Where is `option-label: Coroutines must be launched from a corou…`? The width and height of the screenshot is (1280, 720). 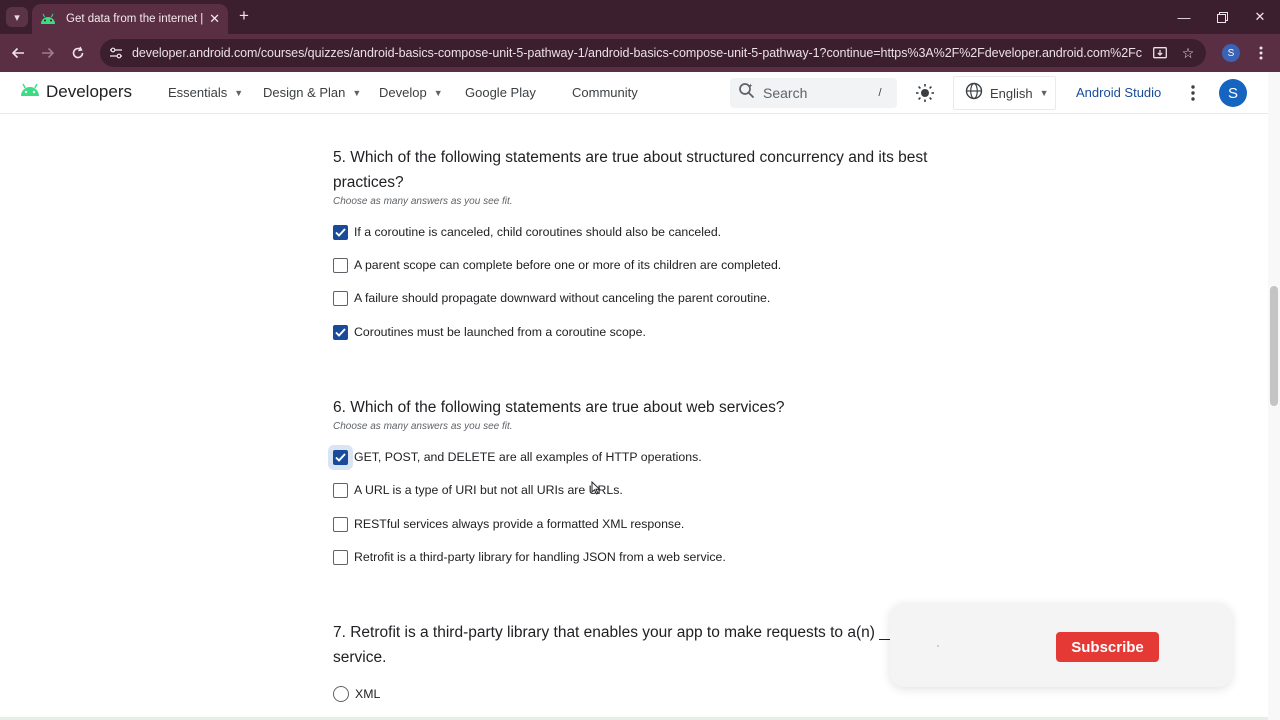
option-label: Coroutines must be launched from a corou… is located at coordinates (500, 332).